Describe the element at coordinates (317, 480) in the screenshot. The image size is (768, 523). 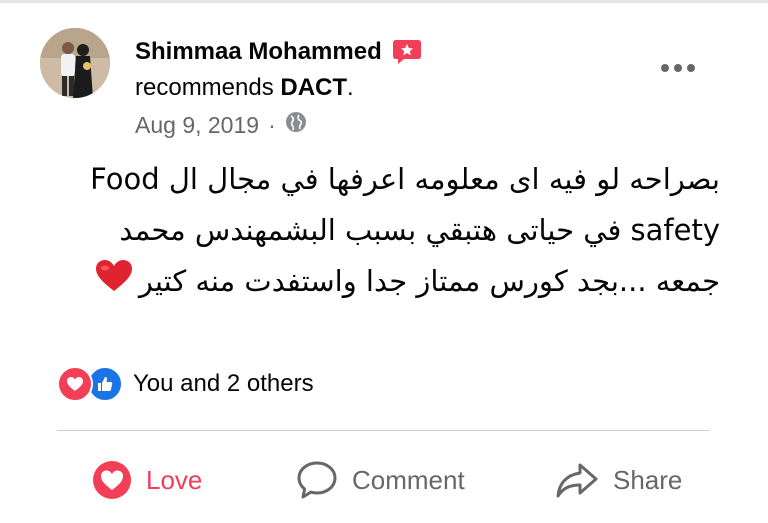
I see `comment-icon` at that location.